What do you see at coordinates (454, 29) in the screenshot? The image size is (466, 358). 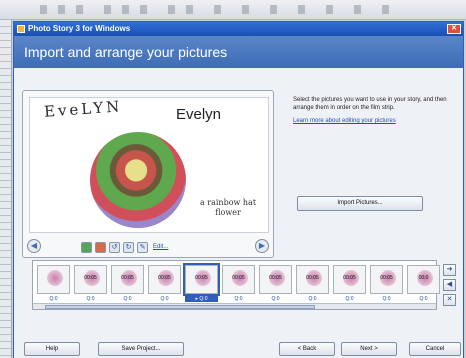 I see `close-icon: ✕` at bounding box center [454, 29].